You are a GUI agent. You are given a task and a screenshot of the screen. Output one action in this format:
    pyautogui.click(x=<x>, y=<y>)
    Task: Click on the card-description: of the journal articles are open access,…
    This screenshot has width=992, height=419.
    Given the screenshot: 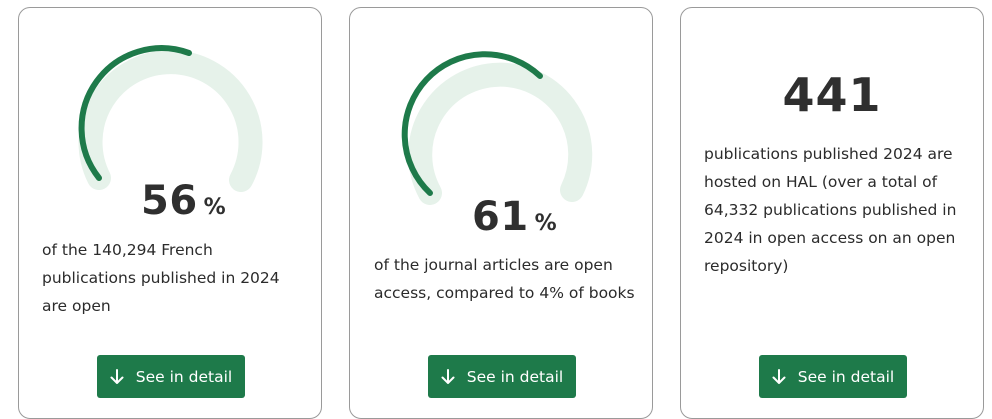 What is the action you would take?
    pyautogui.click(x=504, y=279)
    